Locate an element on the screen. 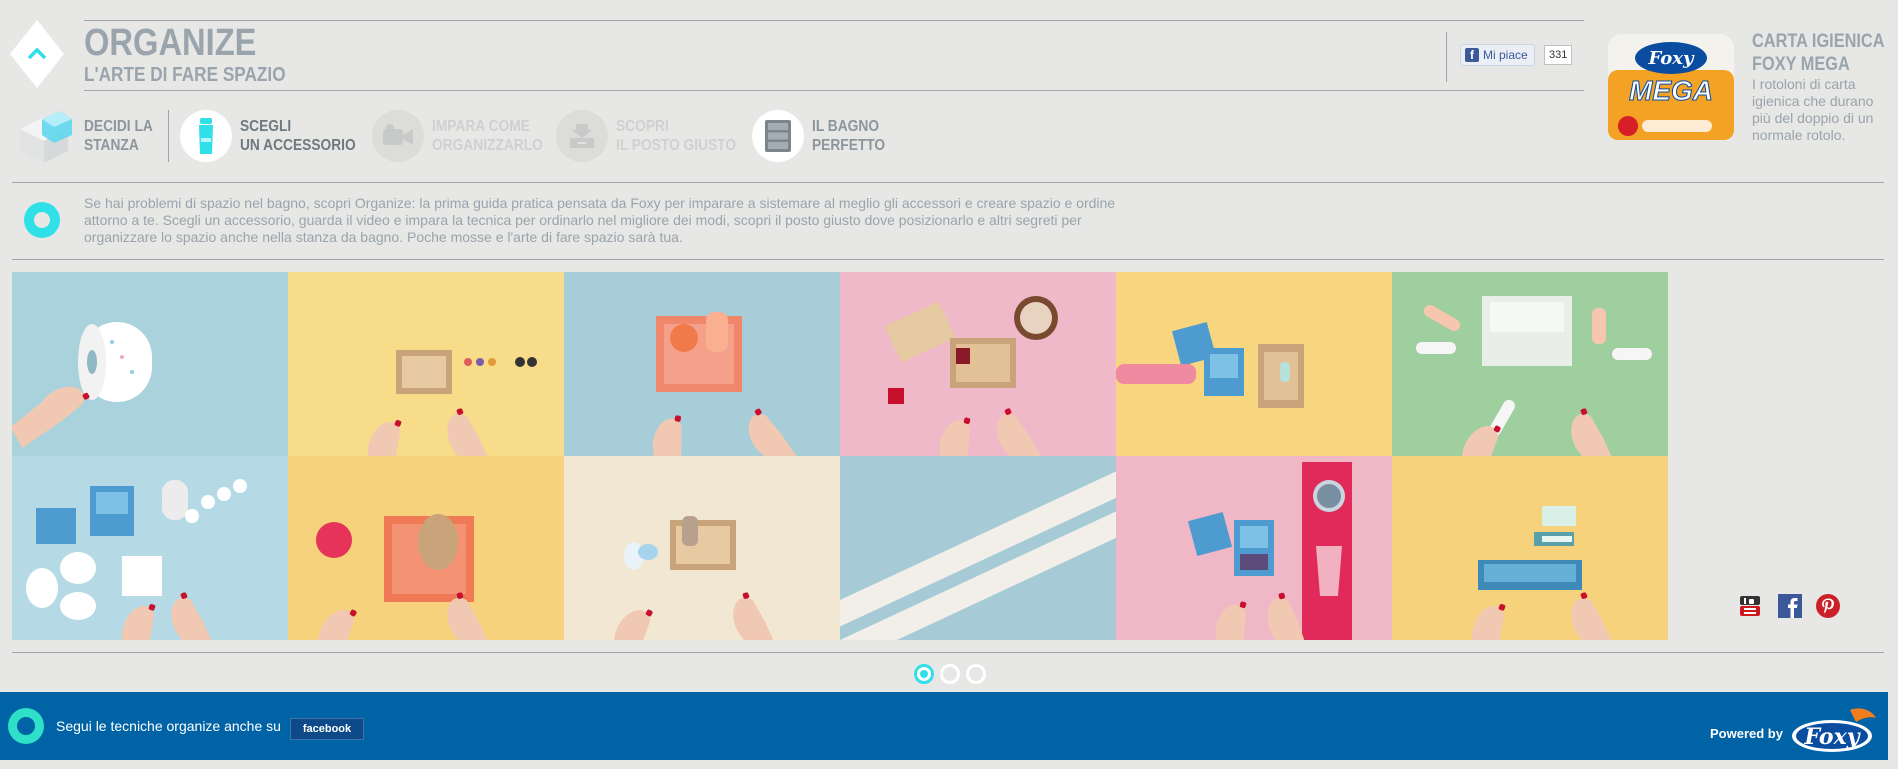 This screenshot has width=1898, height=769. pinterest-icon is located at coordinates (1828, 606).